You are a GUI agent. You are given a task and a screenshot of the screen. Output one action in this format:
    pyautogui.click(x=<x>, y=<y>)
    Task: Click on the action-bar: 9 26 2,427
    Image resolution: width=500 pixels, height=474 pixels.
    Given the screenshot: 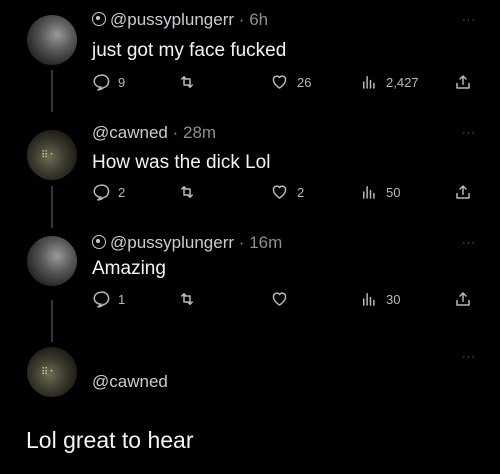 What is the action you would take?
    pyautogui.click(x=287, y=84)
    